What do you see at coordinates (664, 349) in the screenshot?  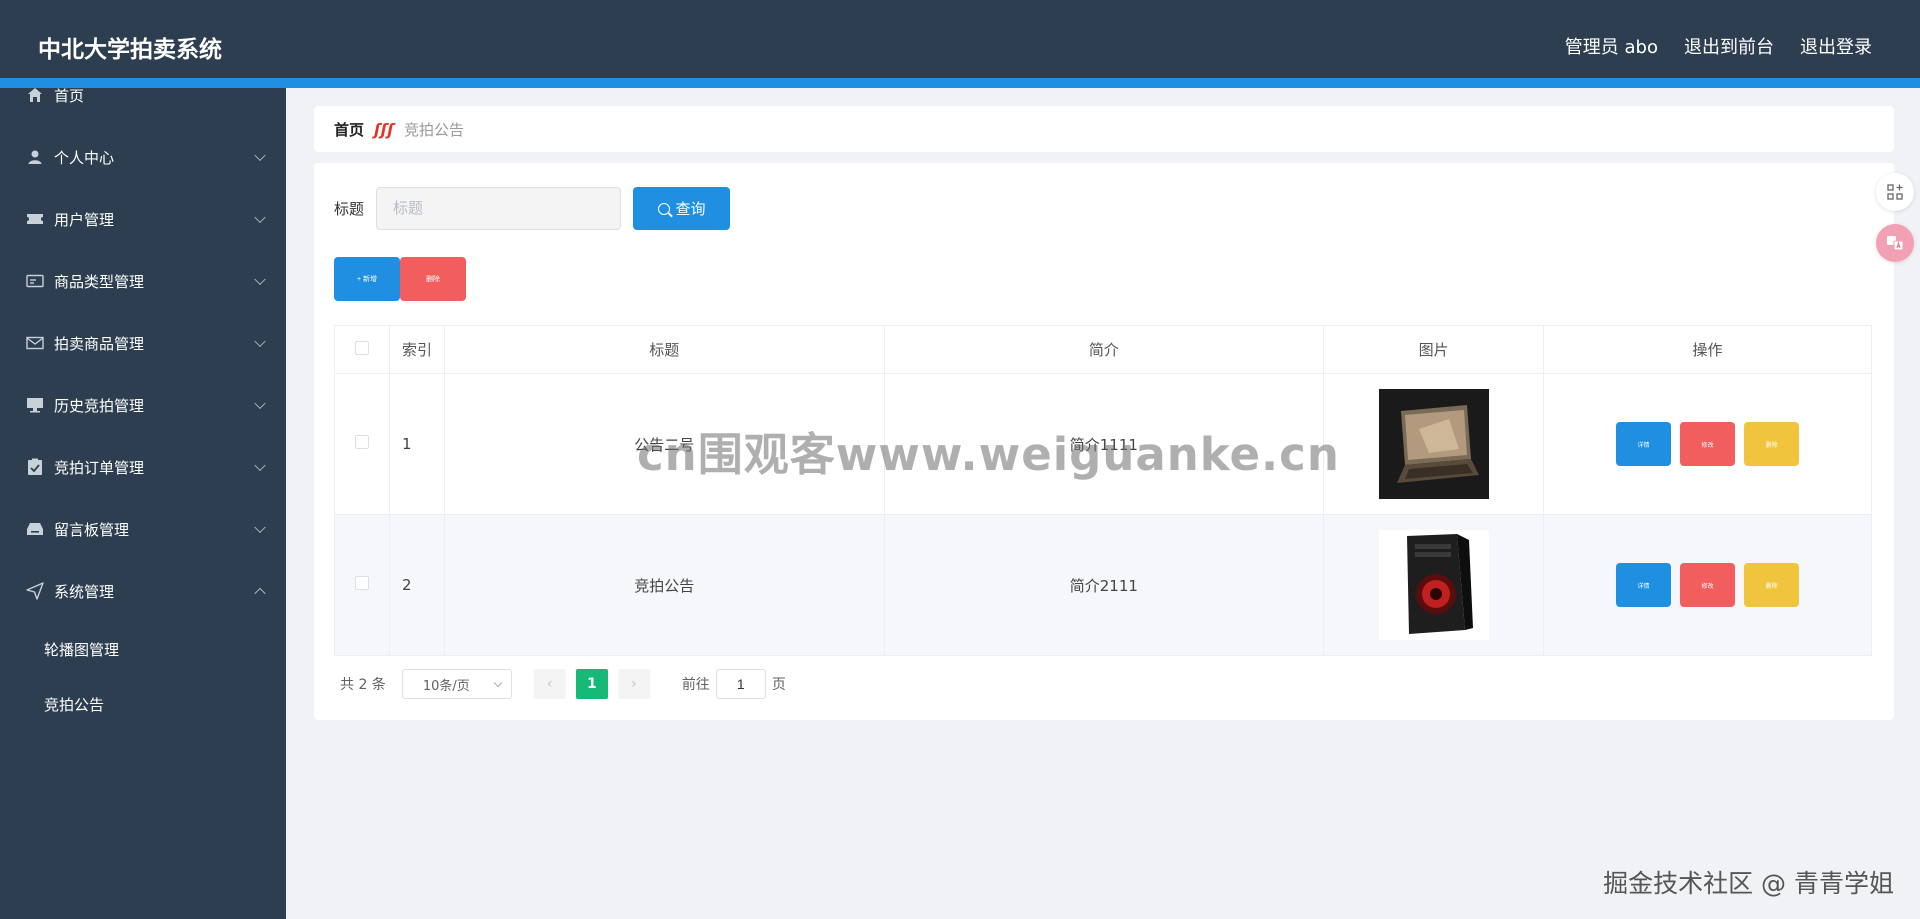 I see `column-header-title: 标题` at bounding box center [664, 349].